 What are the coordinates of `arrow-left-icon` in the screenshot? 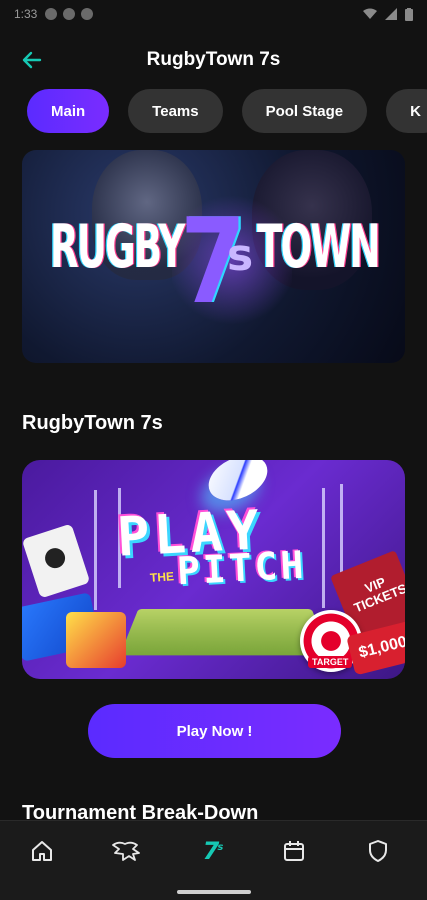 It's located at (32, 60).